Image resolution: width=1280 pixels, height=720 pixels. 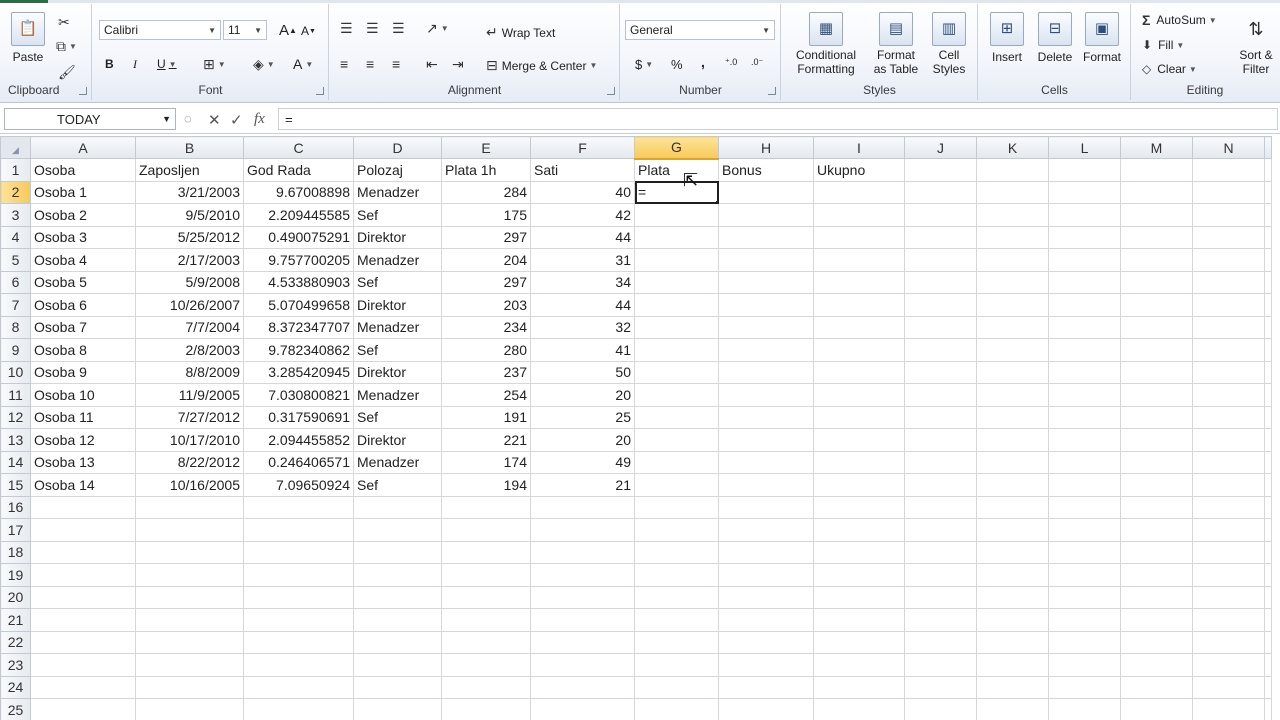 What do you see at coordinates (1228, 170) in the screenshot?
I see `cell-n1` at bounding box center [1228, 170].